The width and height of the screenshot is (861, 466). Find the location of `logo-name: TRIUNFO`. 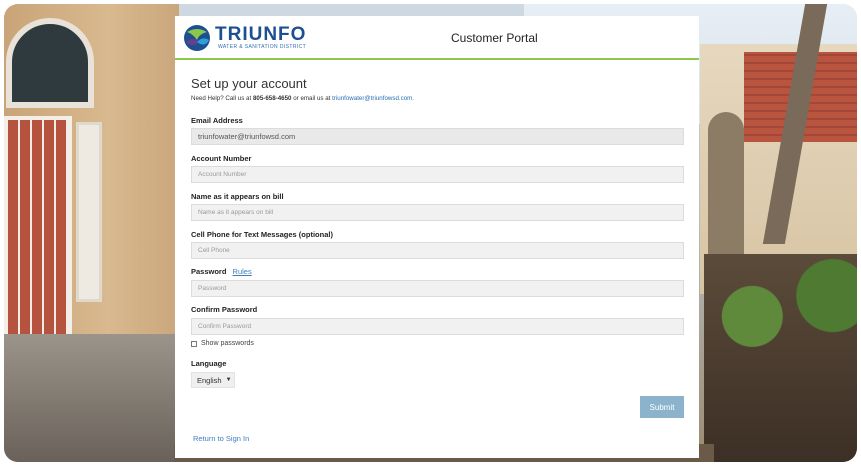

logo-name: TRIUNFO is located at coordinates (261, 34).